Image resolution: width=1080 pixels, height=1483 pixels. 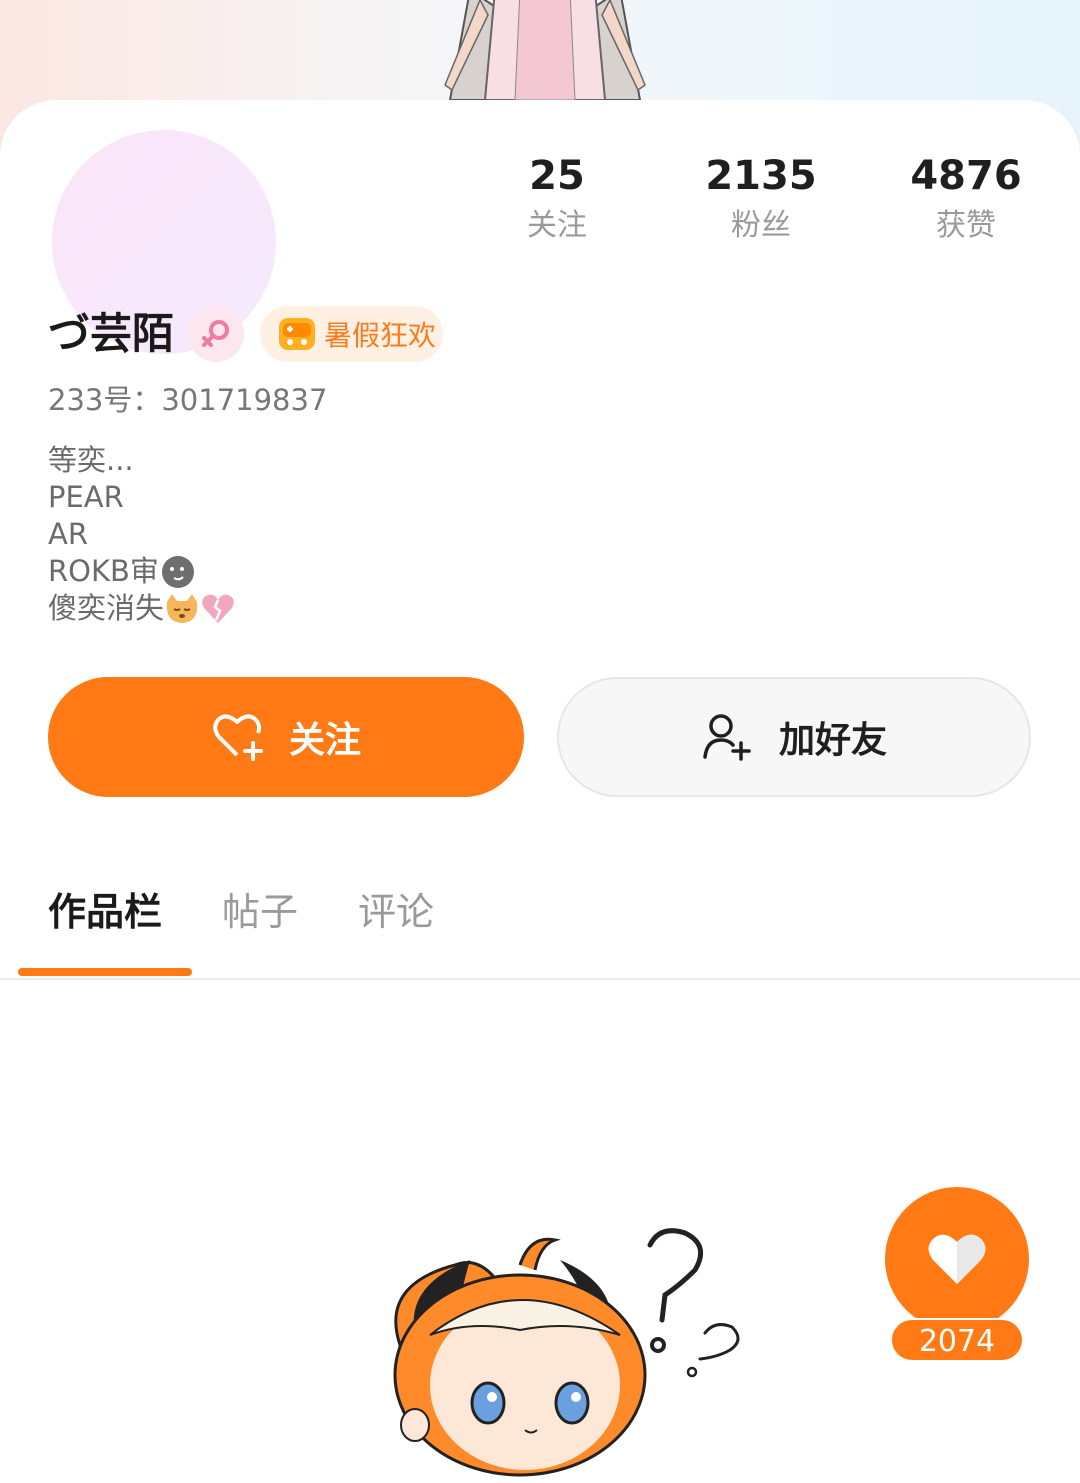 I want to click on stat-following-count: 25, so click(x=557, y=176).